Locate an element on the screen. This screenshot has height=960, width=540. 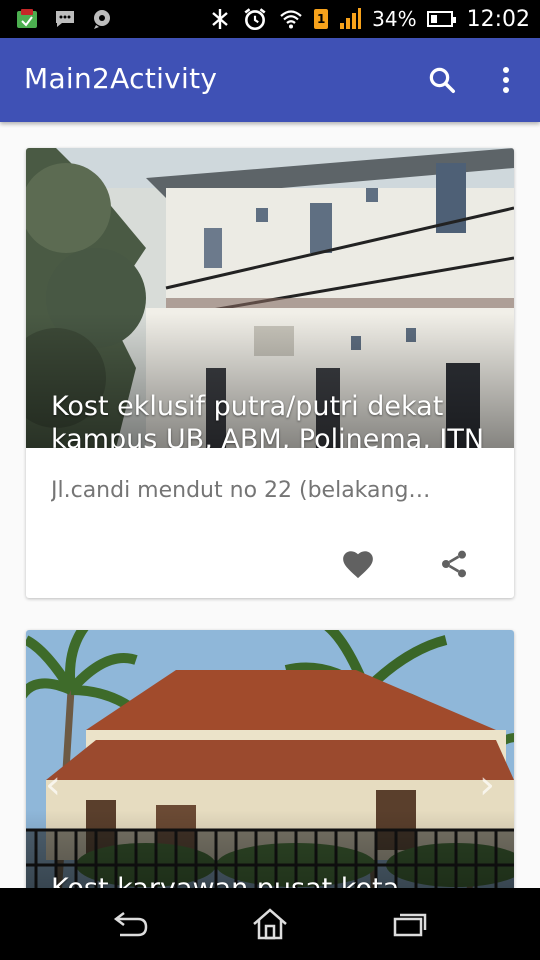
search-icon is located at coordinates (442, 80).